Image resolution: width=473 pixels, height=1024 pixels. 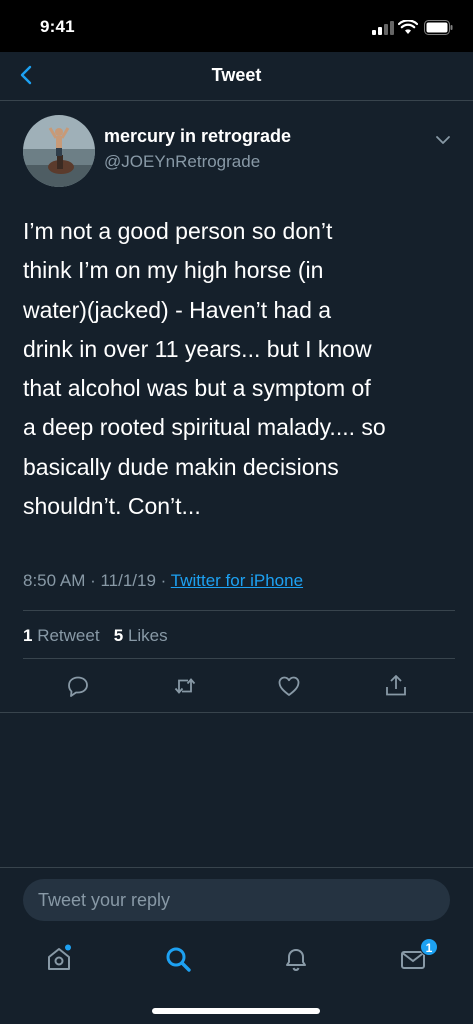 I want to click on user-handle: @JOEYnRetrograde, so click(x=182, y=162).